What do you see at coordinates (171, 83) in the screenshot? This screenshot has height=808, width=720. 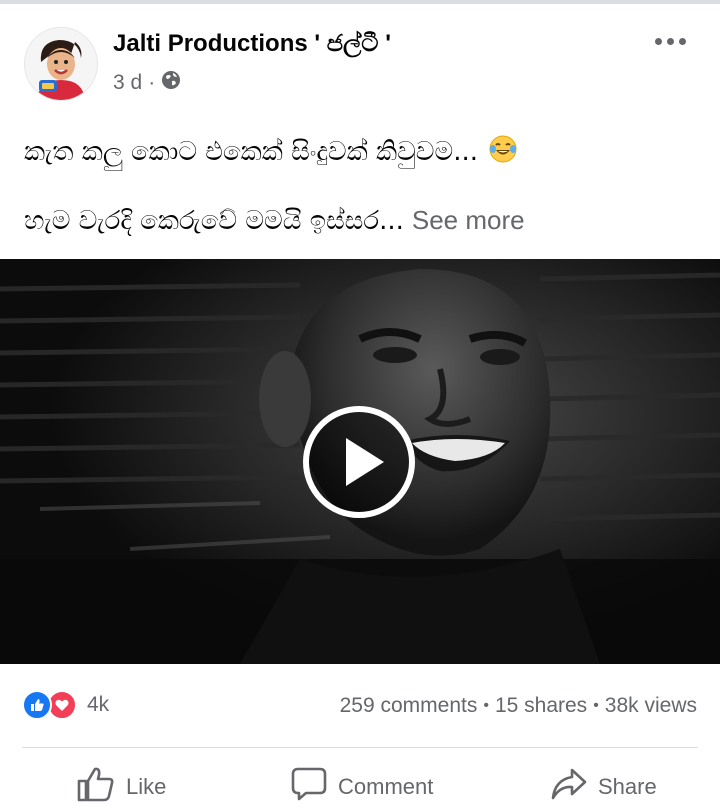 I see `globe-icon` at bounding box center [171, 83].